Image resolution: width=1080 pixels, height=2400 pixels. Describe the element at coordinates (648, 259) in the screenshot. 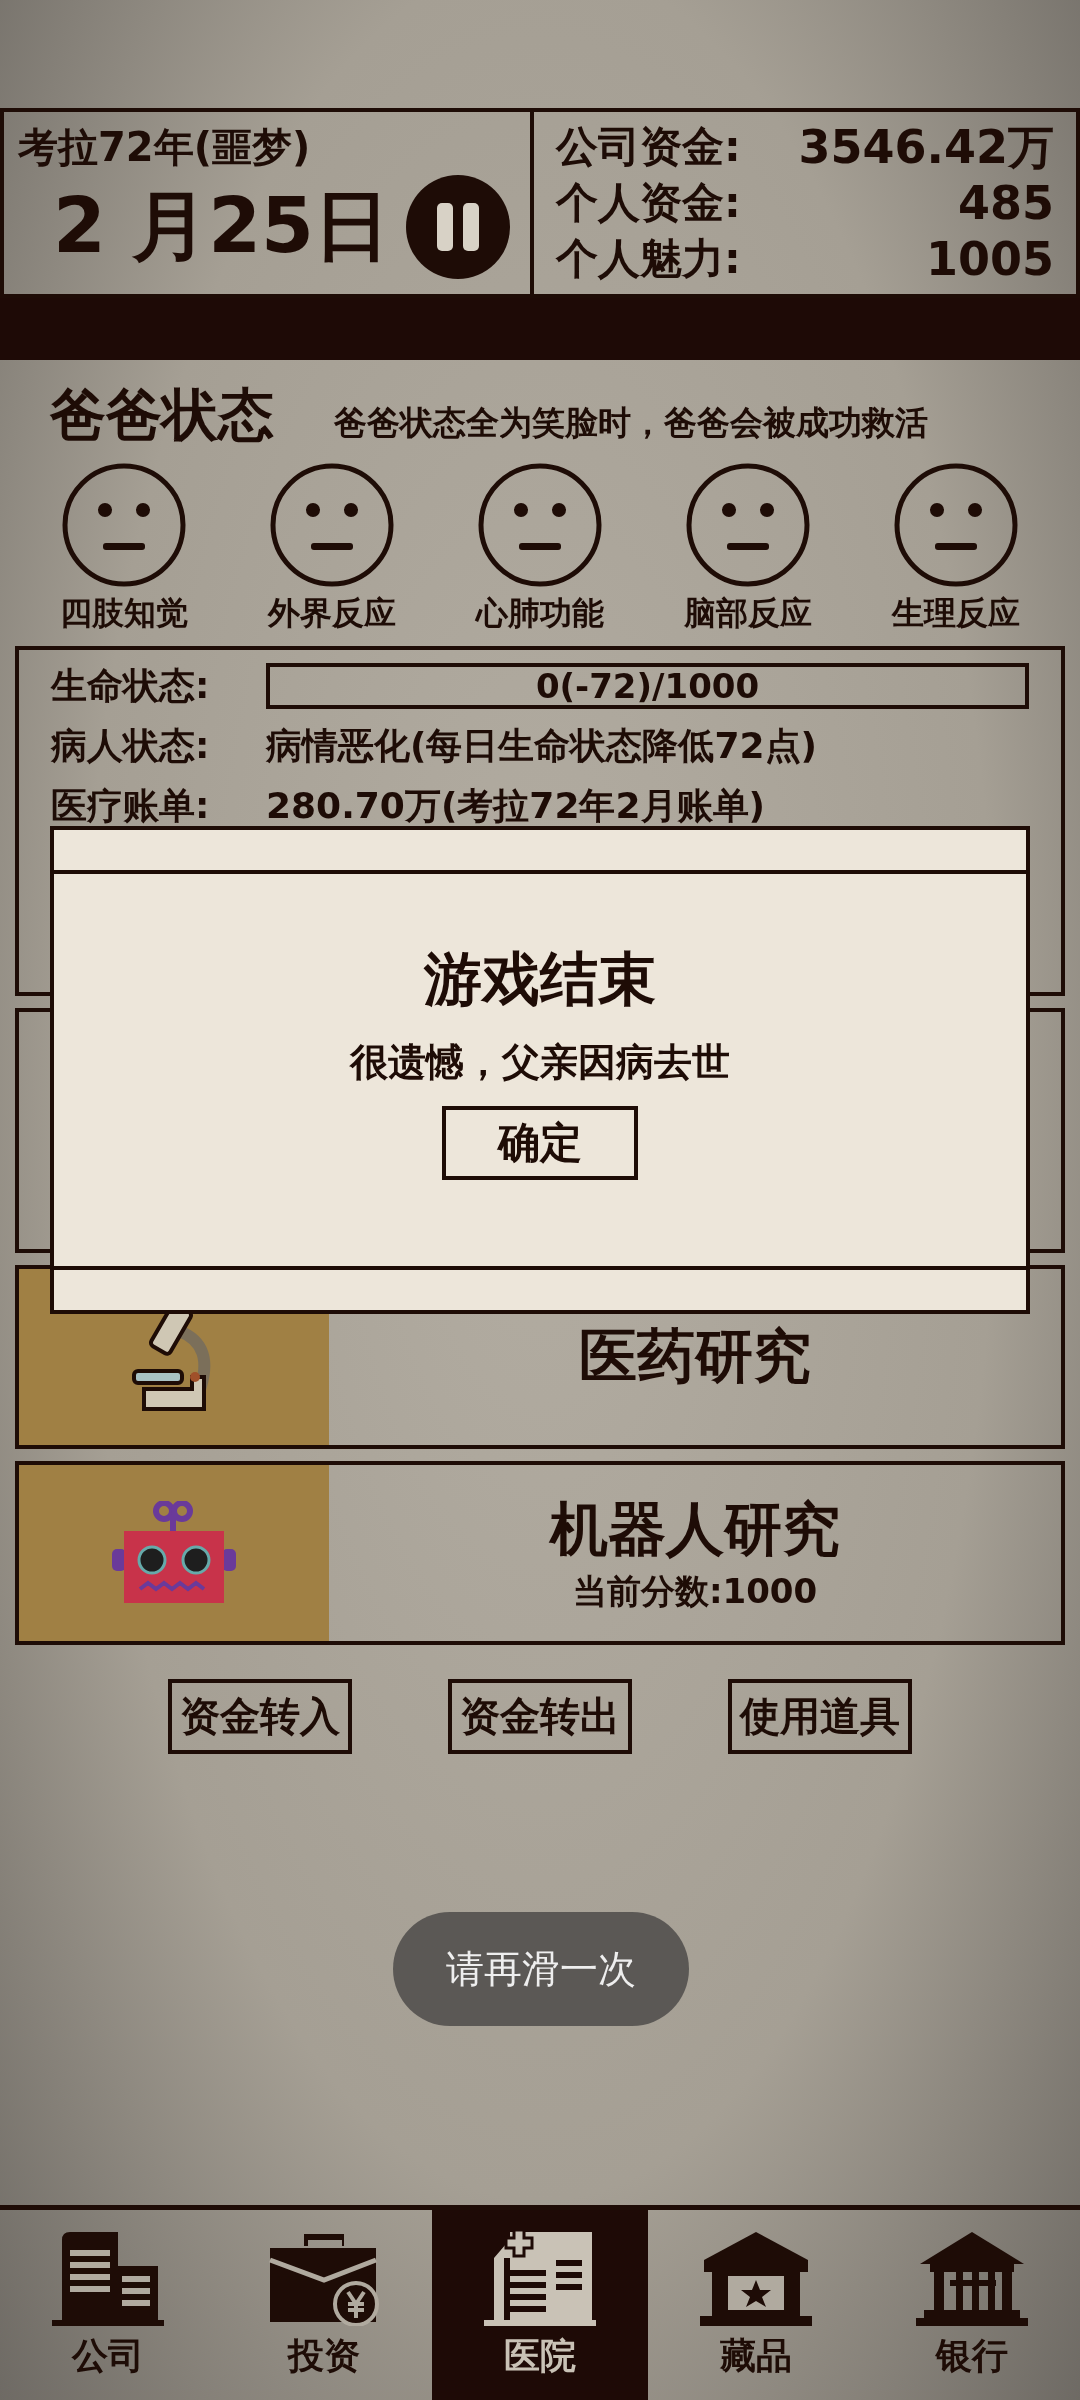

I see `stat-label: 个人魅力:` at that location.